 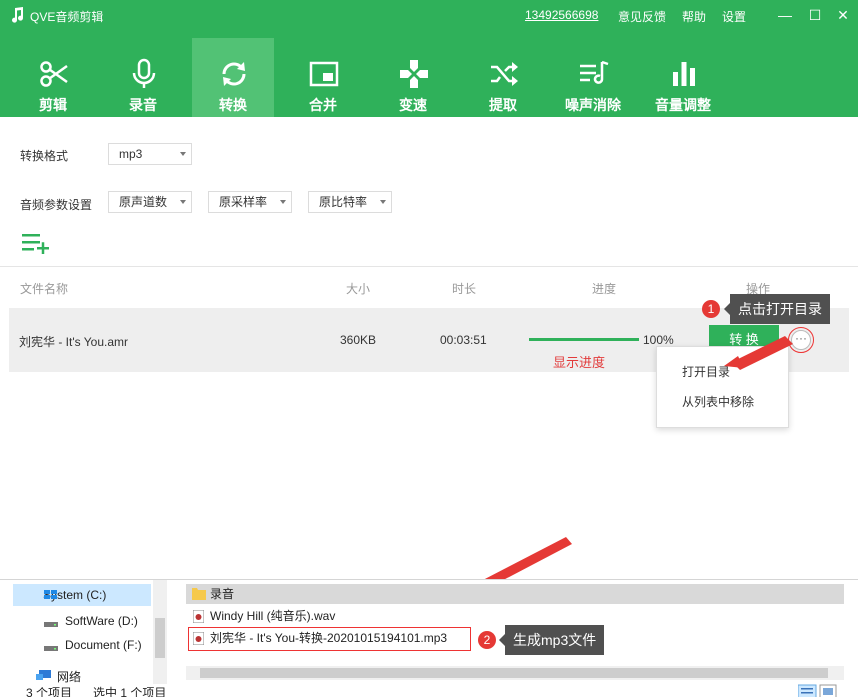 What do you see at coordinates (777, 309) in the screenshot?
I see `tooltip-open-directory: 点击打开目录` at bounding box center [777, 309].